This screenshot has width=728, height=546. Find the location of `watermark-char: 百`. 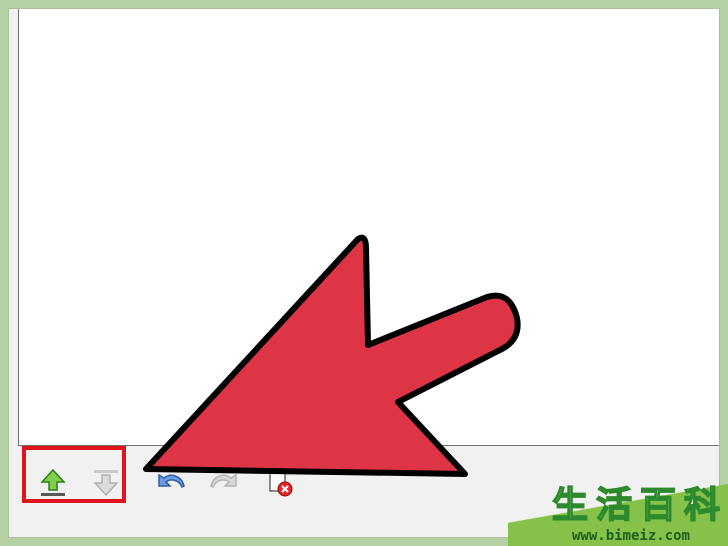

watermark-char: 百 is located at coordinates (658, 505).